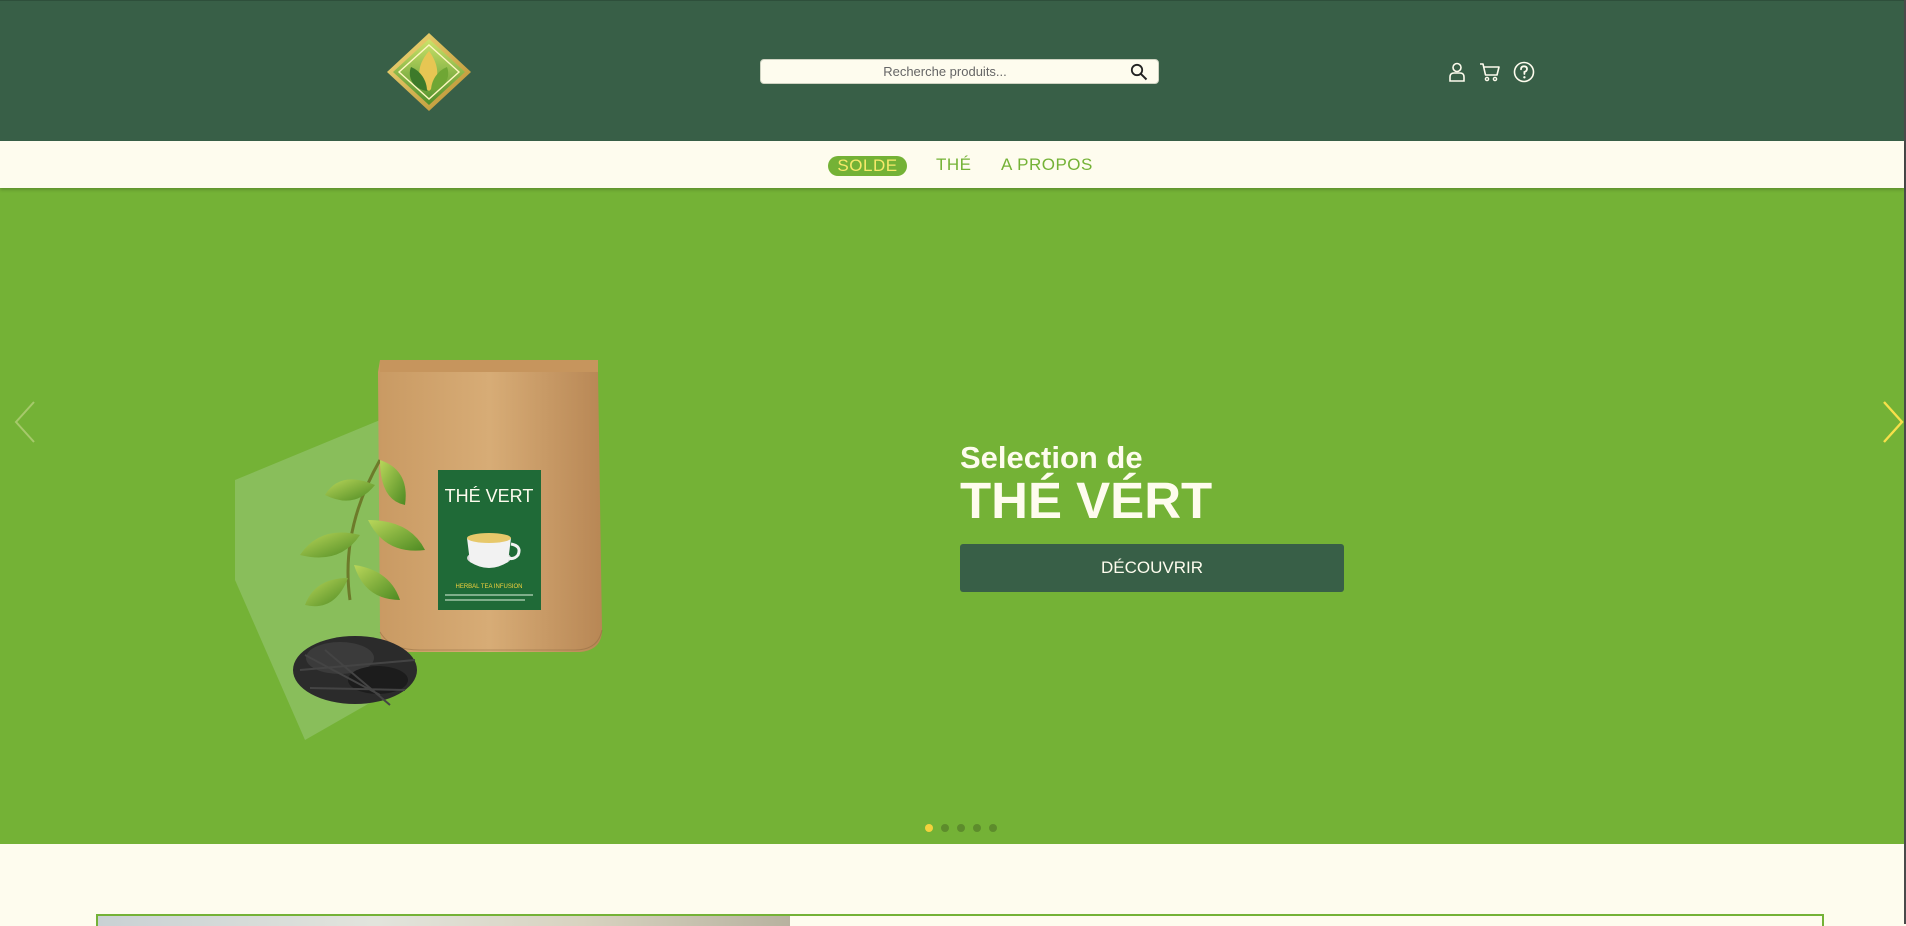  I want to click on nav-item-the: THÉ, so click(954, 165).